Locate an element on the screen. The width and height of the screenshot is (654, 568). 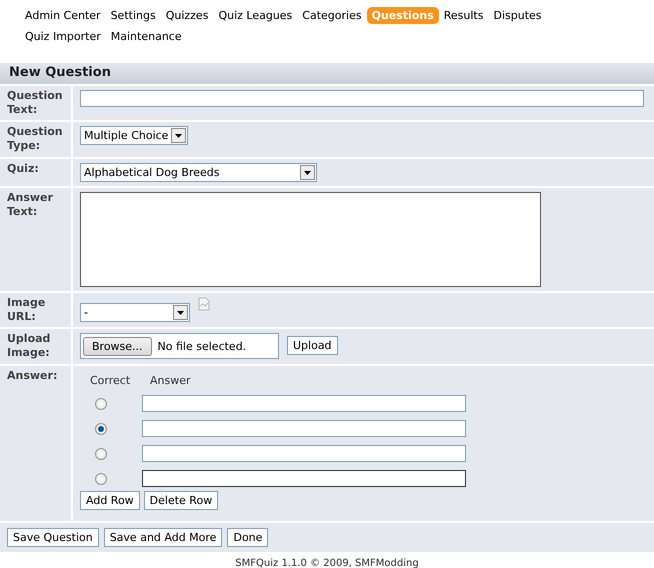
nav-tab: Quizzes is located at coordinates (187, 15).